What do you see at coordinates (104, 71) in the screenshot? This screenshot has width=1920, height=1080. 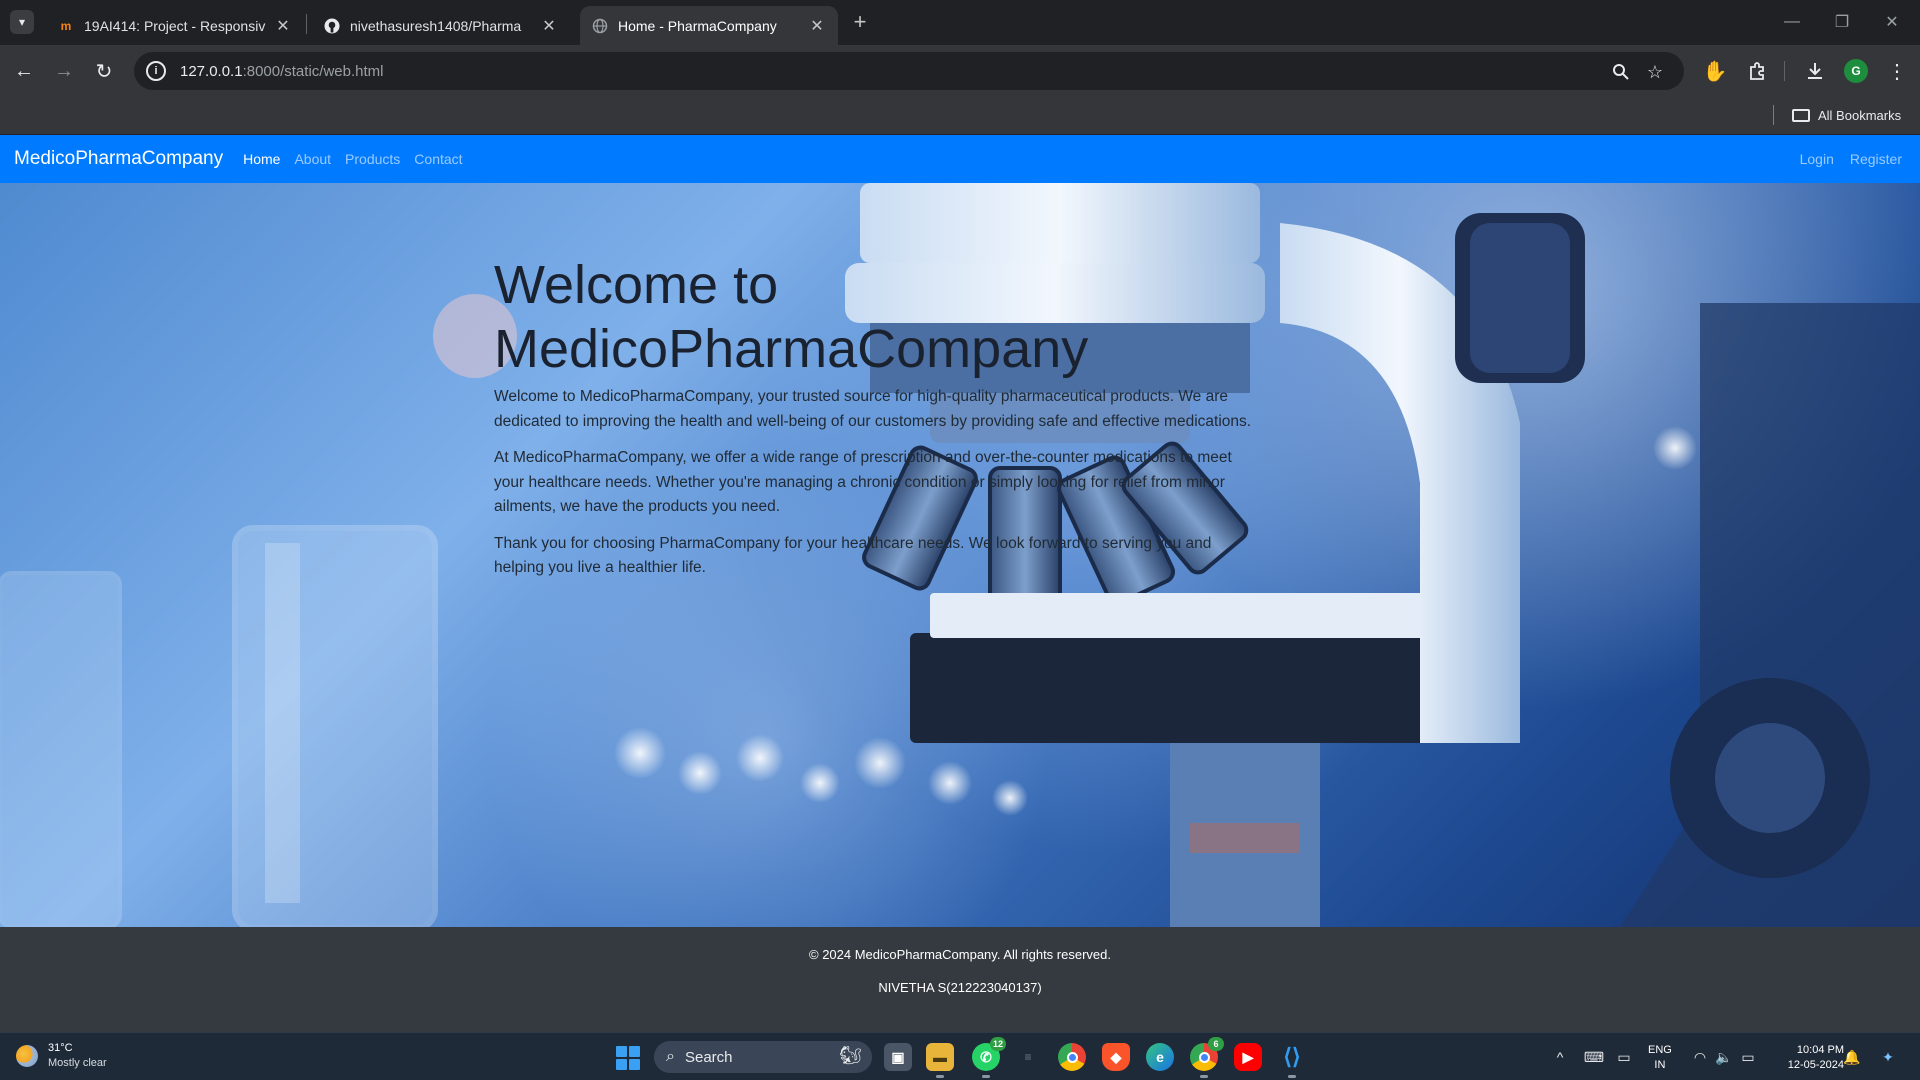 I see `reload-icon: ↻` at bounding box center [104, 71].